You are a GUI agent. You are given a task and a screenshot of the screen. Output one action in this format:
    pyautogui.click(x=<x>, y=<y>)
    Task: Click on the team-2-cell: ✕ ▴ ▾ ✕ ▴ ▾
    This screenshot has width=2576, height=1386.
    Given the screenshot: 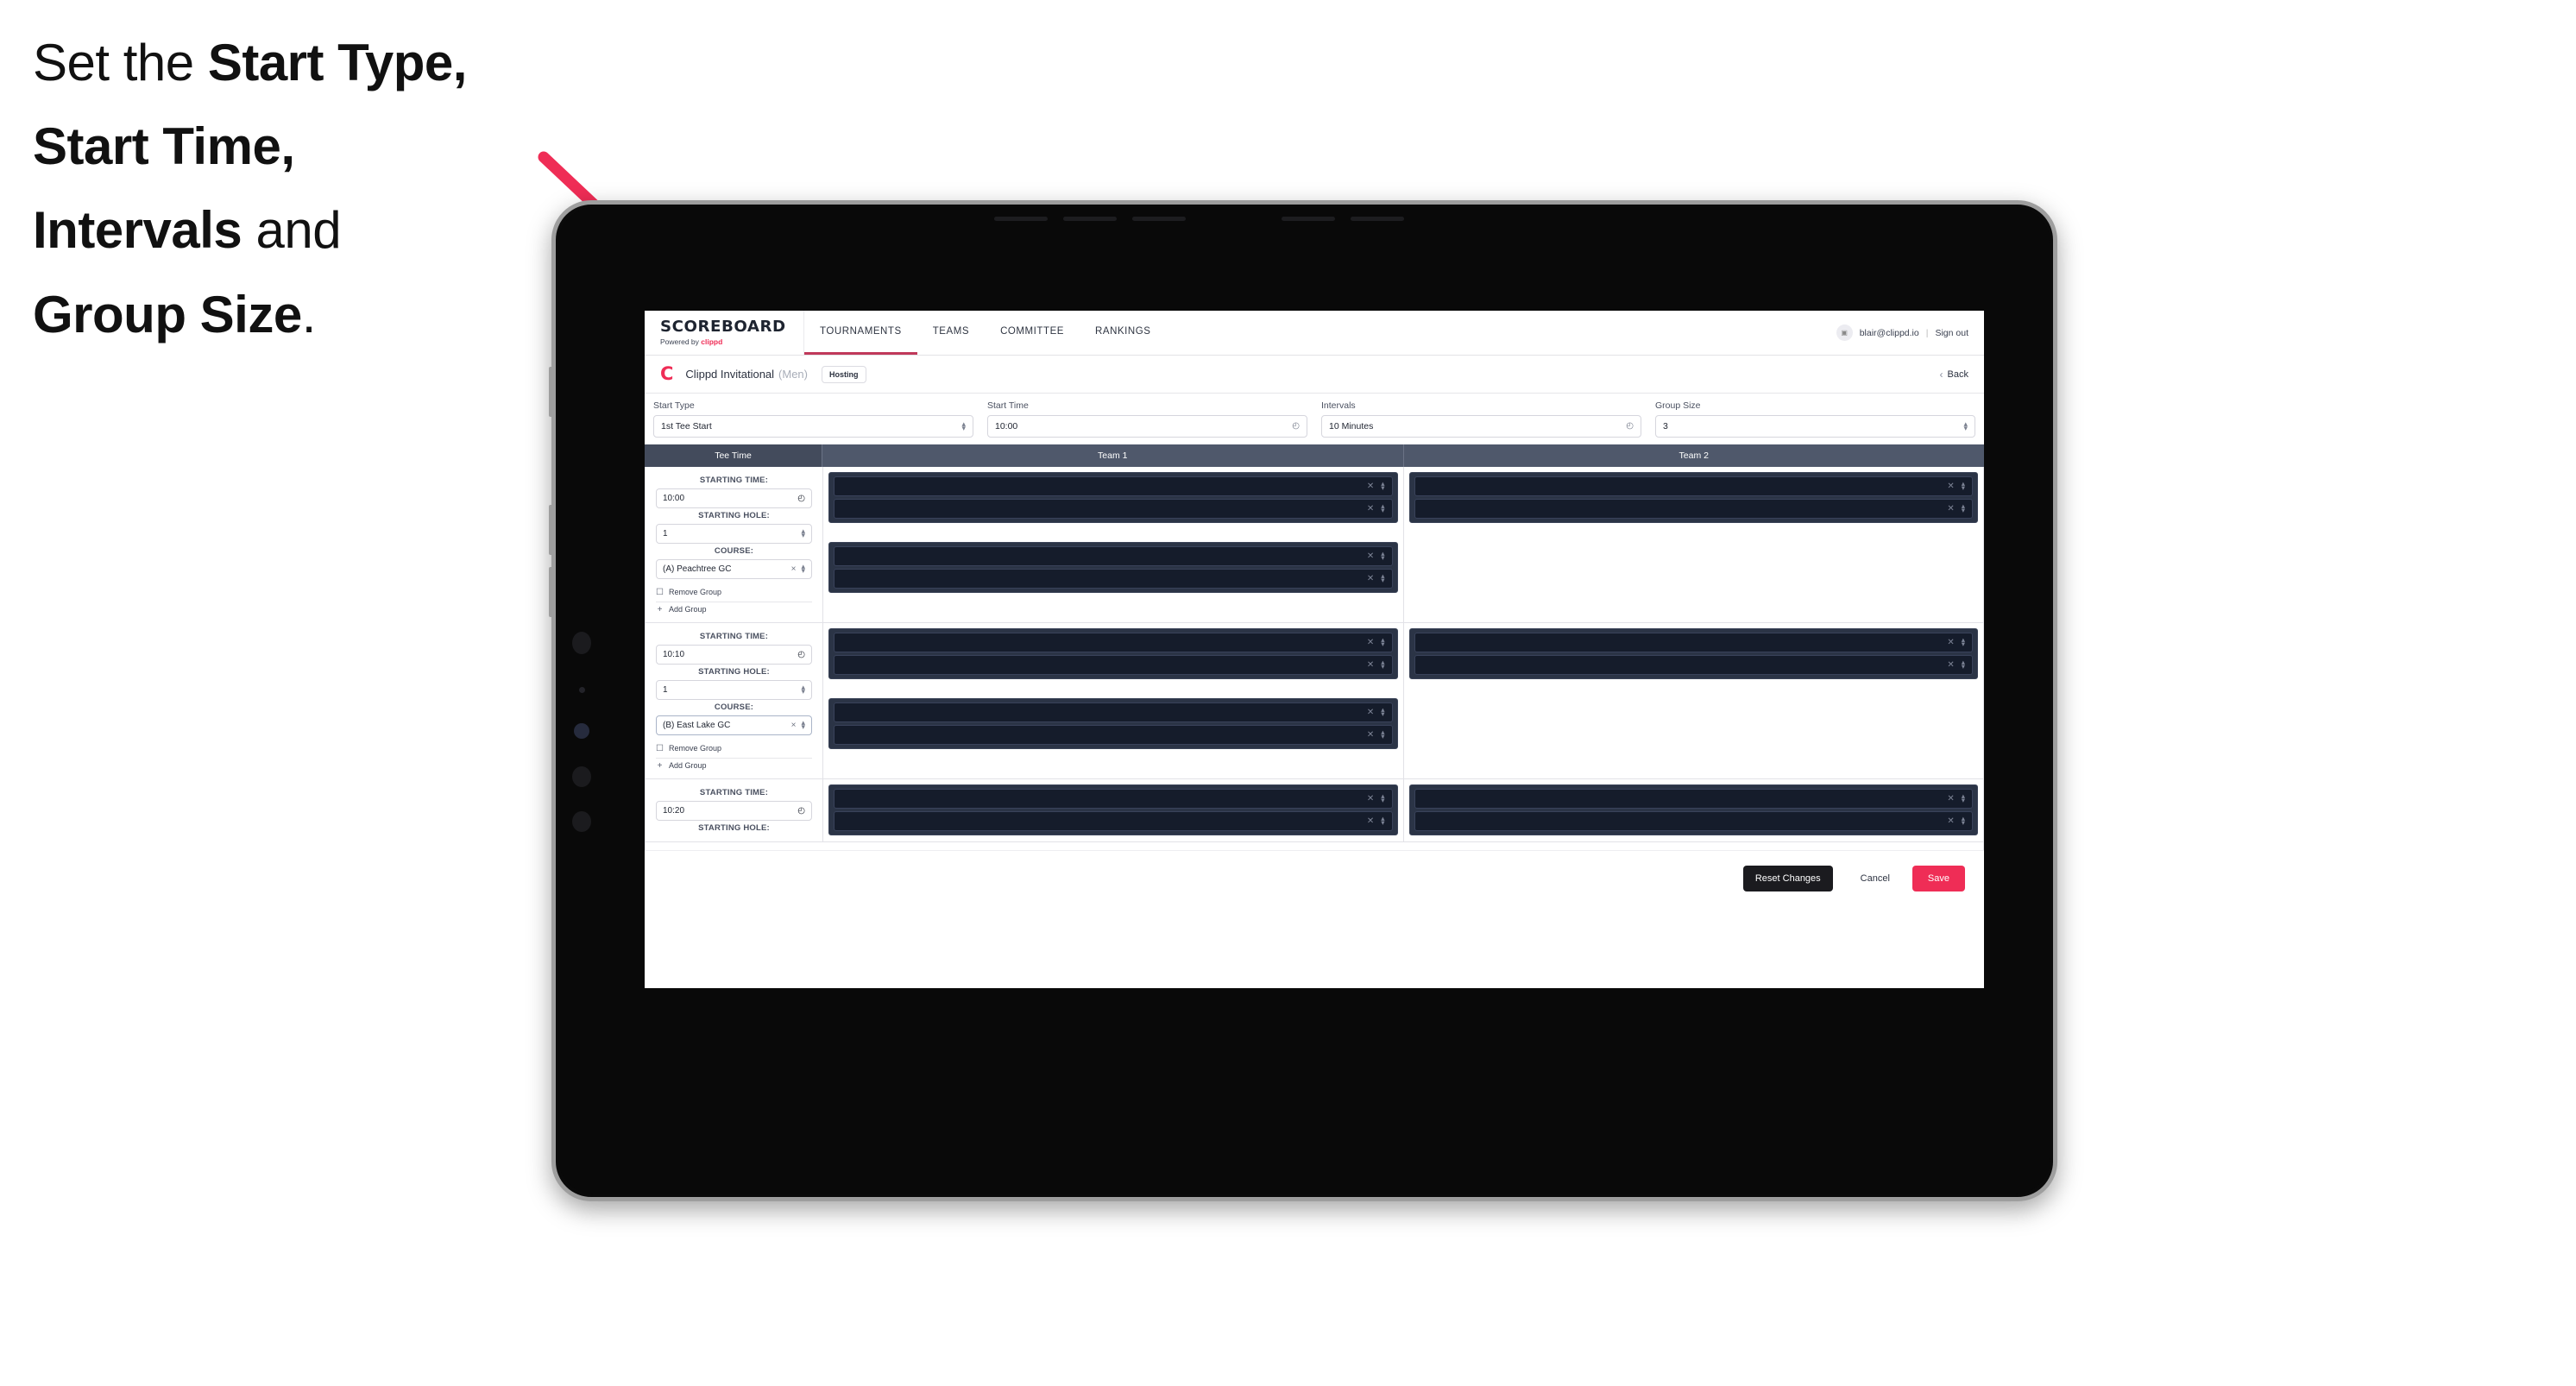 What is the action you would take?
    pyautogui.click(x=1694, y=810)
    